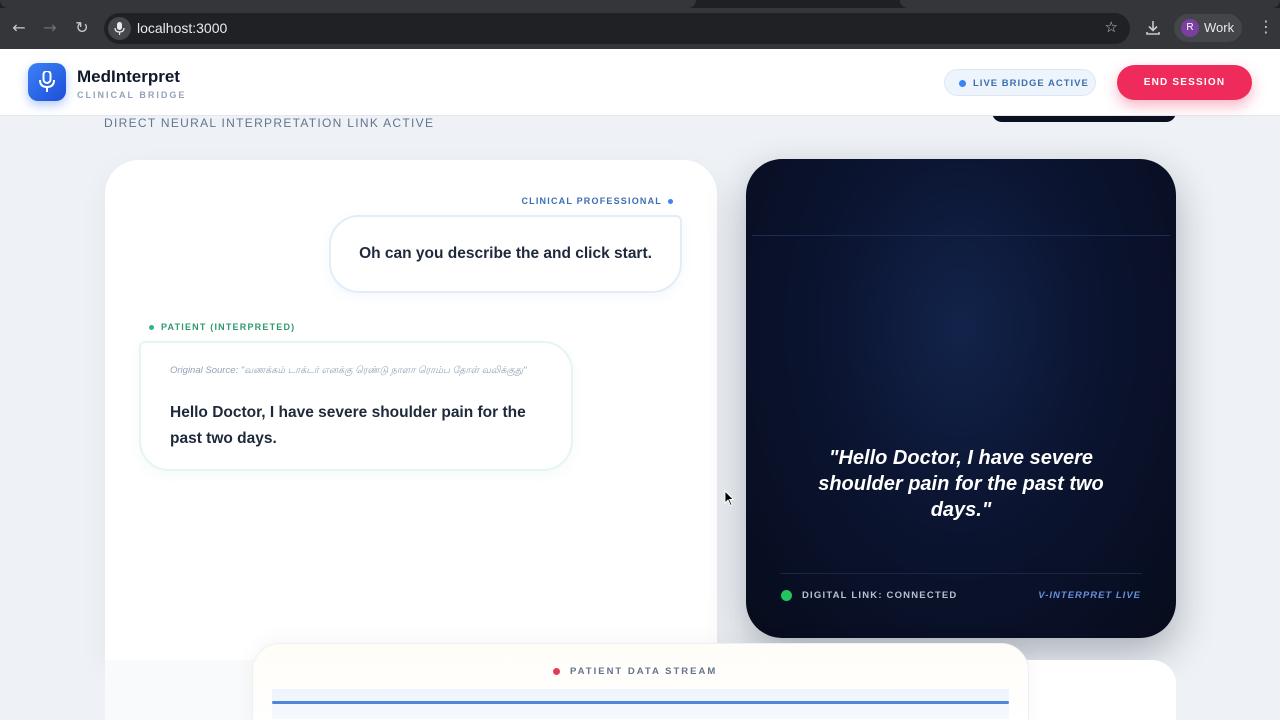 Image resolution: width=1280 pixels, height=720 pixels. Describe the element at coordinates (1190, 28) in the screenshot. I see `avatar: R` at that location.